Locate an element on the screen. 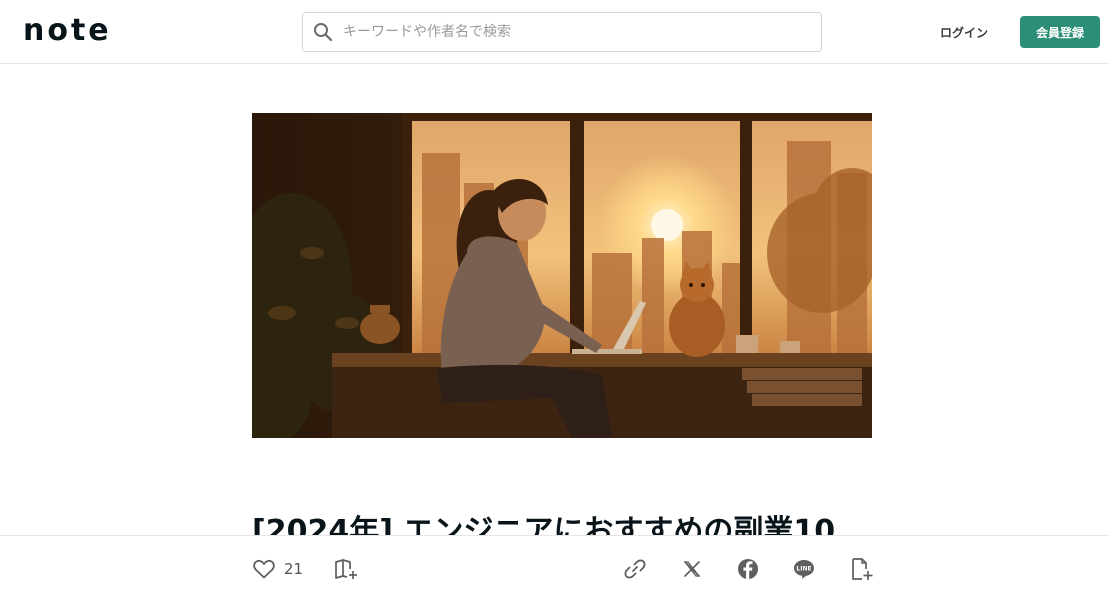 This screenshot has width=1109, height=600. signup-button: 会員登録 is located at coordinates (1060, 32).